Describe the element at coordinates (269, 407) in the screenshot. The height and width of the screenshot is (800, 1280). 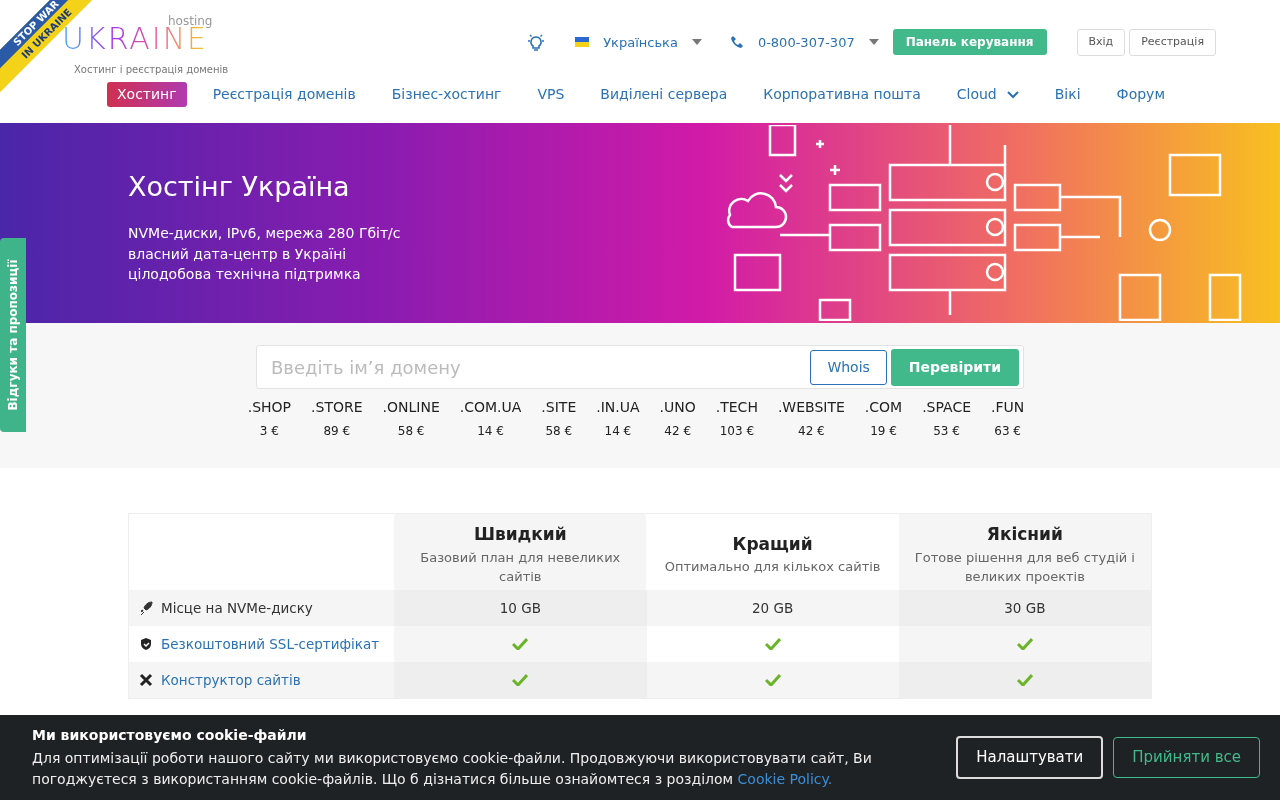
I see `domain-zone: .SHOP` at that location.